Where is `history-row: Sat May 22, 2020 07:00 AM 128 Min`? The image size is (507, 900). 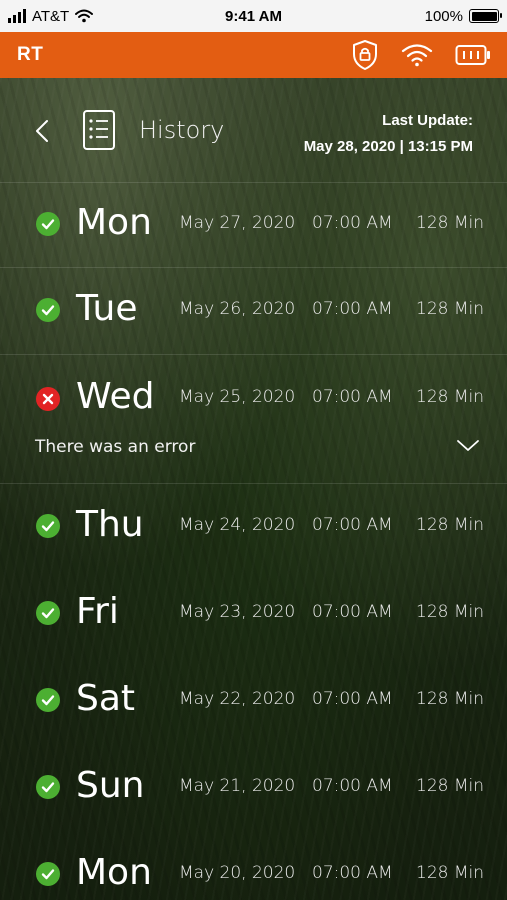
history-row: Sat May 22, 2020 07:00 AM 128 Min is located at coordinates (253, 700).